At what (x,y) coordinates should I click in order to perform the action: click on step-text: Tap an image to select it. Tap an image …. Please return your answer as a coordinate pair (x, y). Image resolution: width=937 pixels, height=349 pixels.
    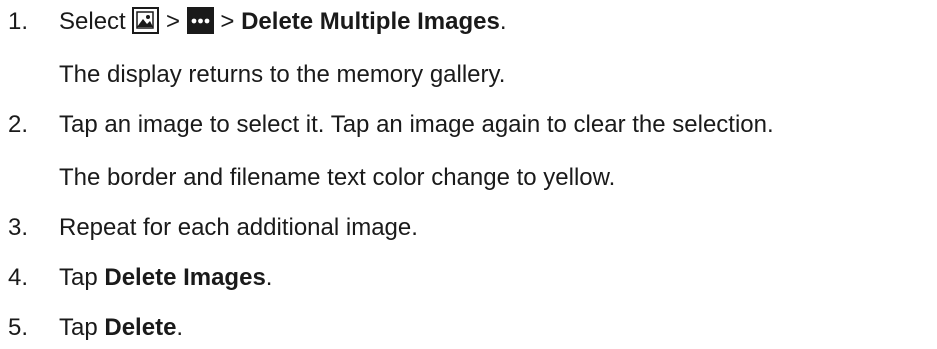
    Looking at the image, I should click on (416, 124).